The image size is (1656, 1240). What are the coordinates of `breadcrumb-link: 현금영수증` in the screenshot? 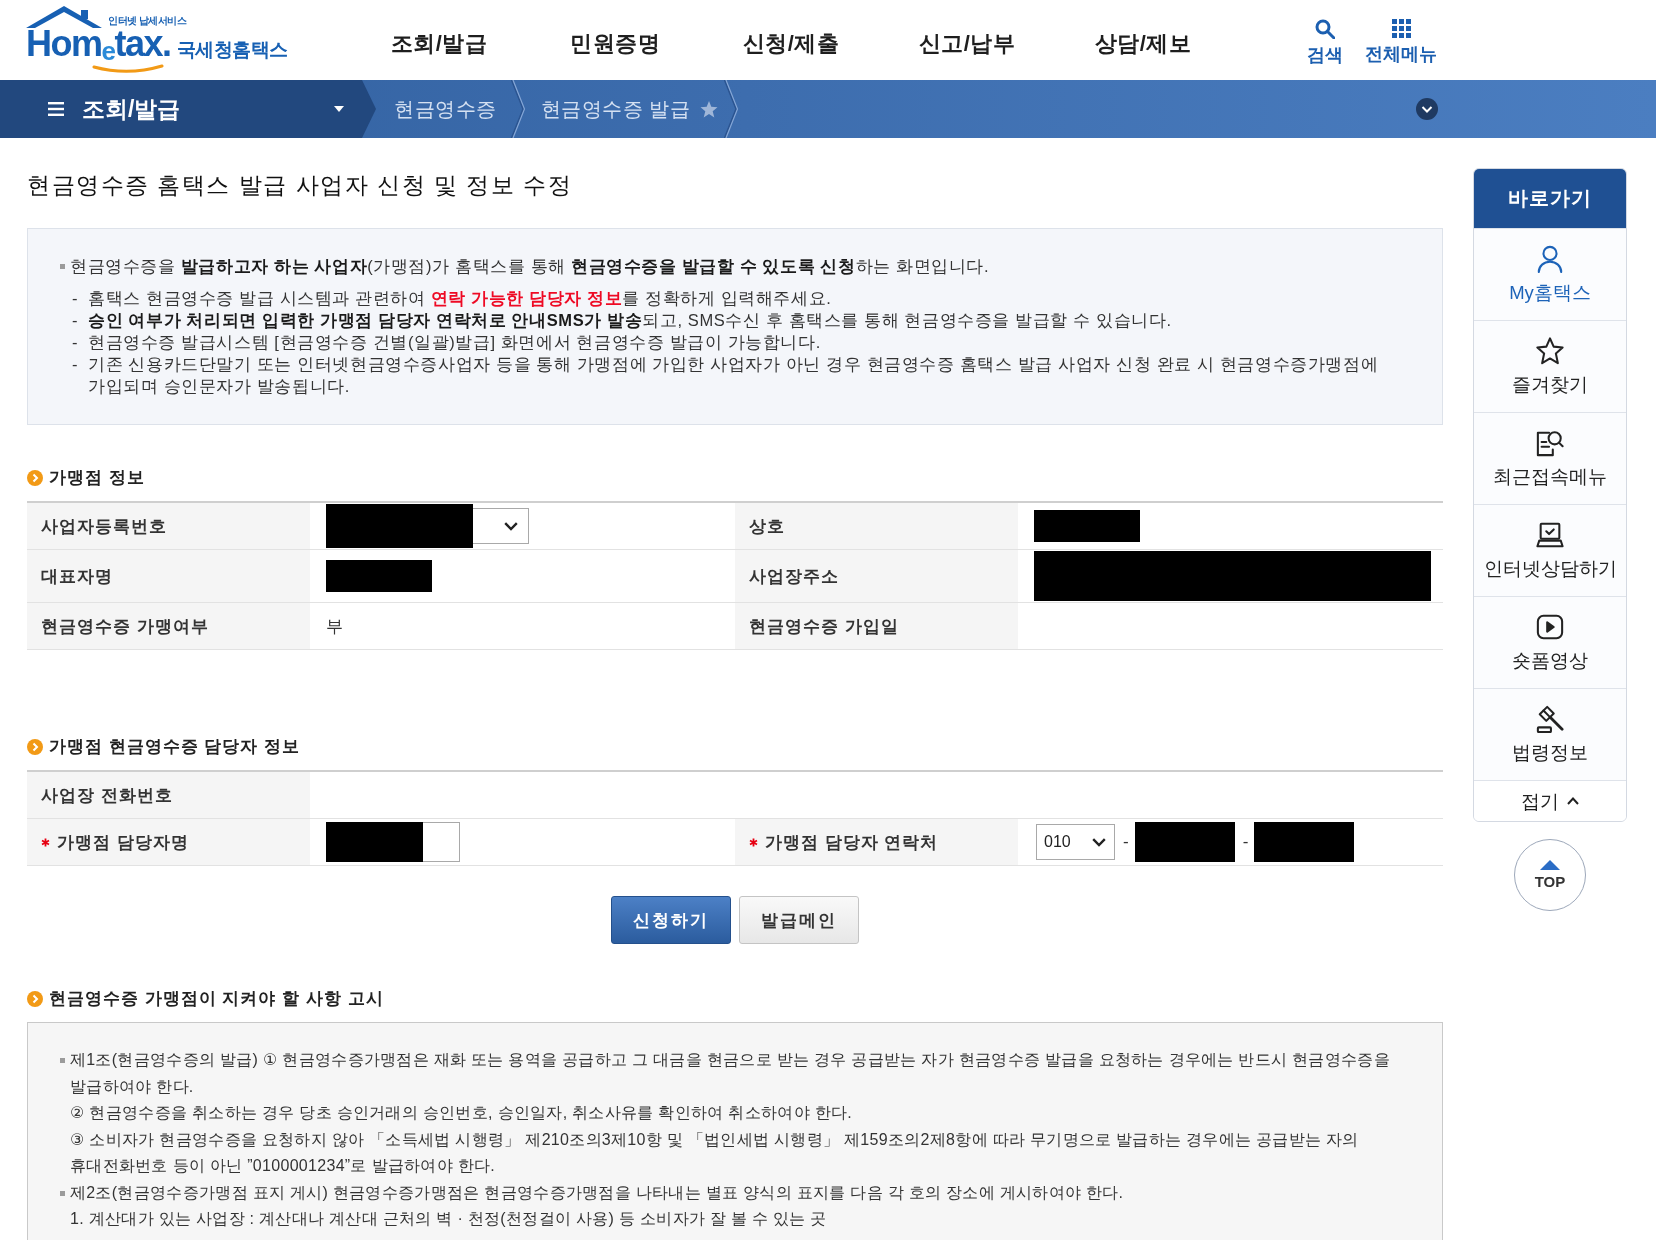 It's located at (445, 109).